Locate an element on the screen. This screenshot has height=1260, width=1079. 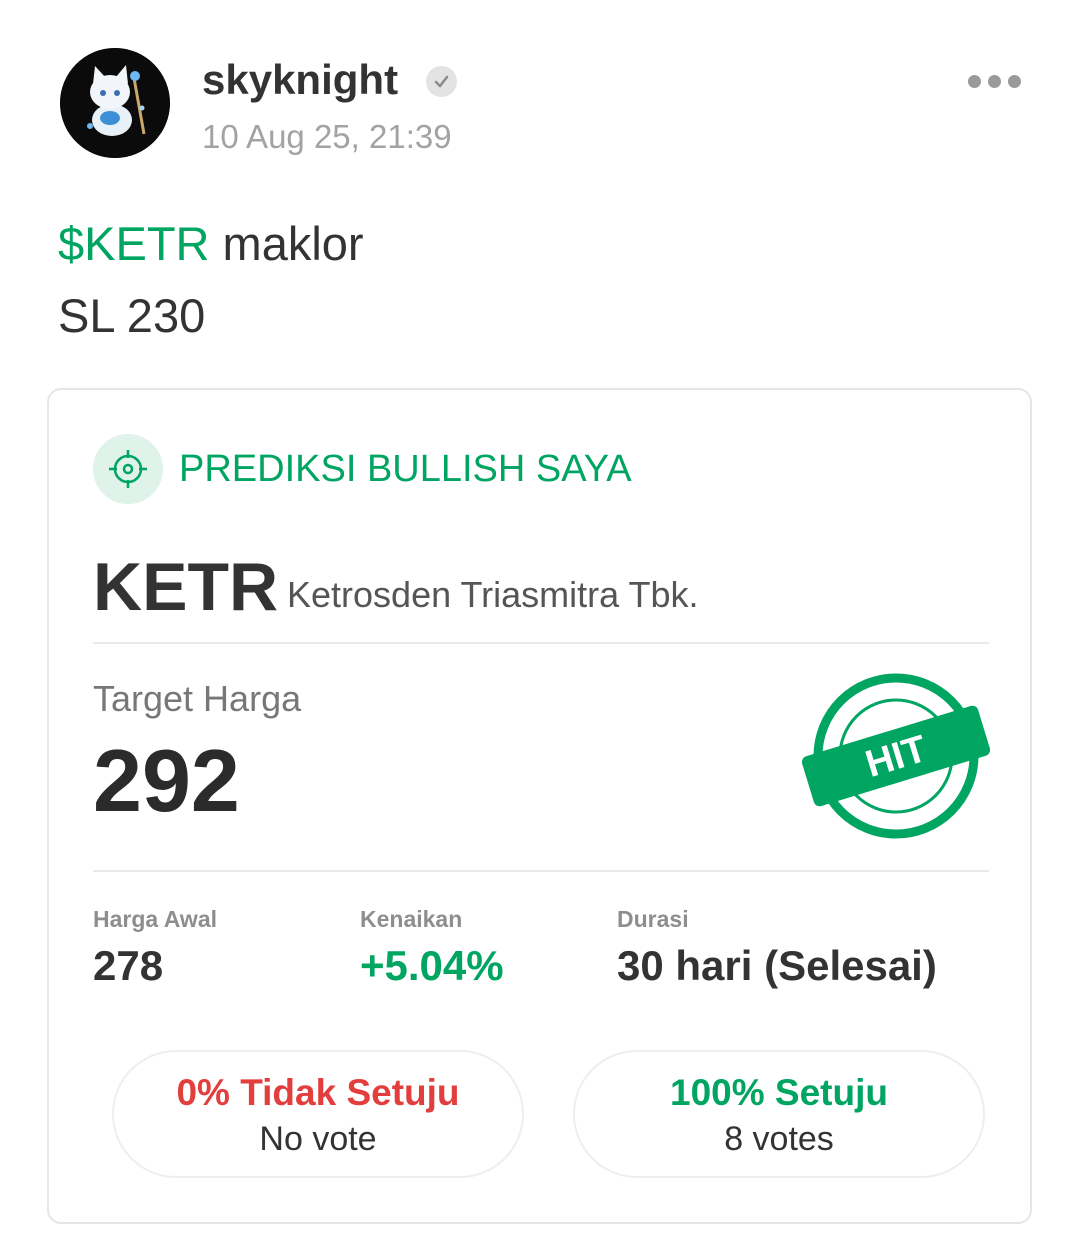
start-price-label: Harga Awal is located at coordinates (155, 919).